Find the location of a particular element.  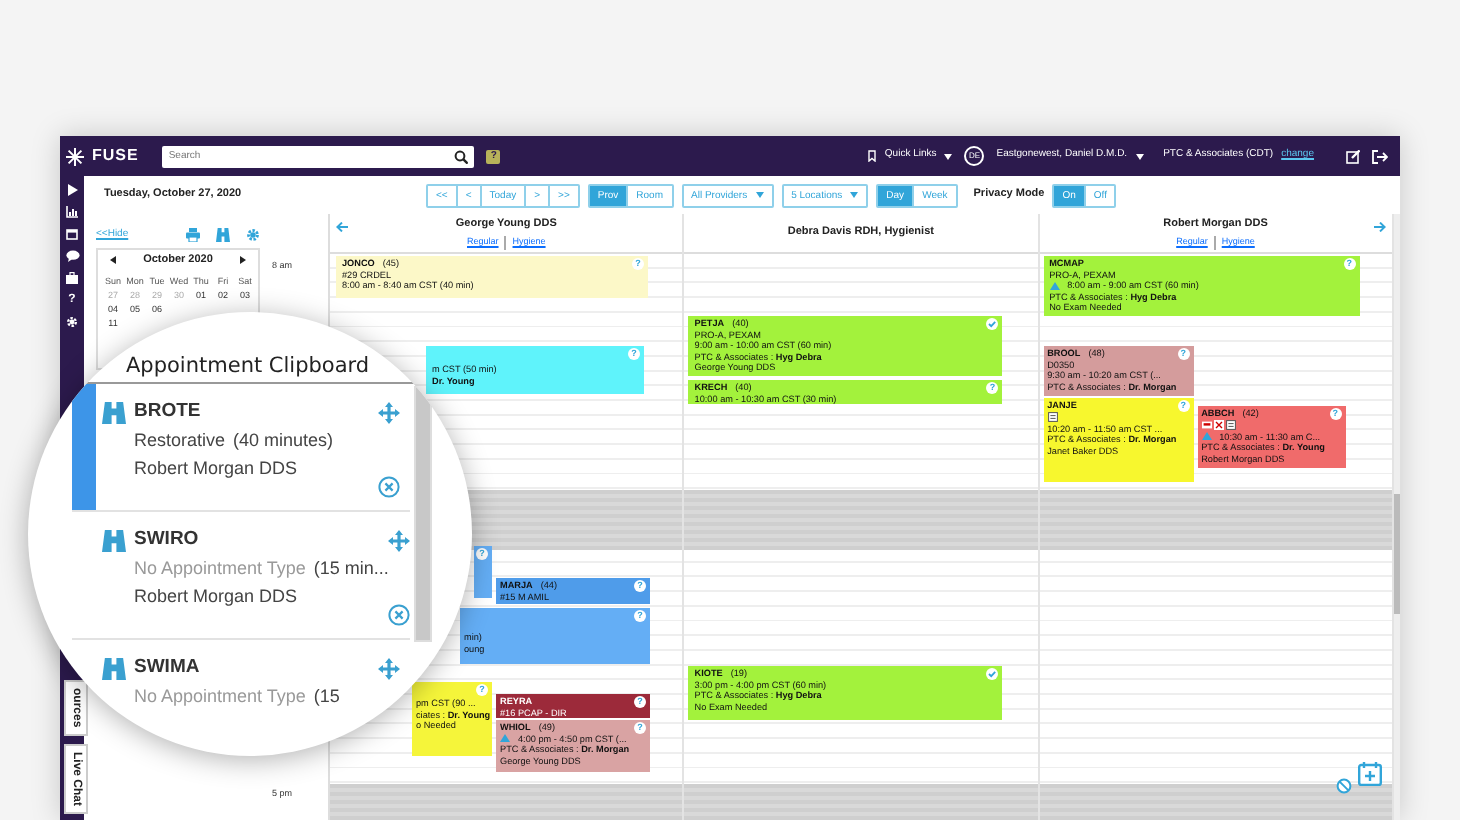

appointment-type: Restorative is located at coordinates (180, 441).